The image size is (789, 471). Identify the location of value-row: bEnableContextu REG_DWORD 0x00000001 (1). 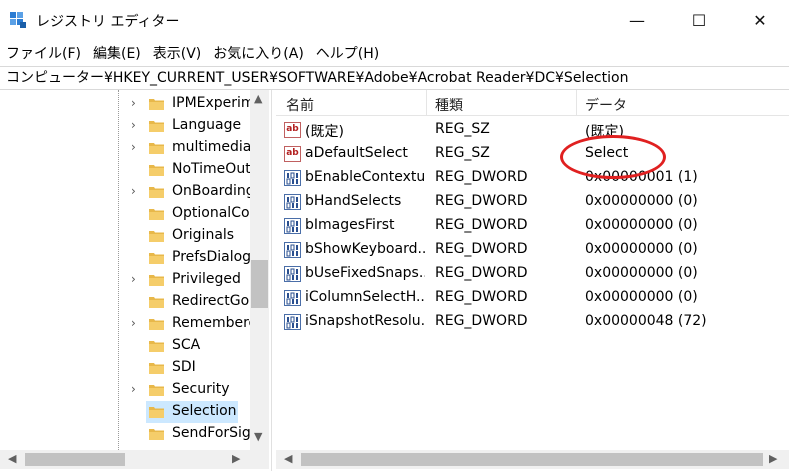
(532, 178).